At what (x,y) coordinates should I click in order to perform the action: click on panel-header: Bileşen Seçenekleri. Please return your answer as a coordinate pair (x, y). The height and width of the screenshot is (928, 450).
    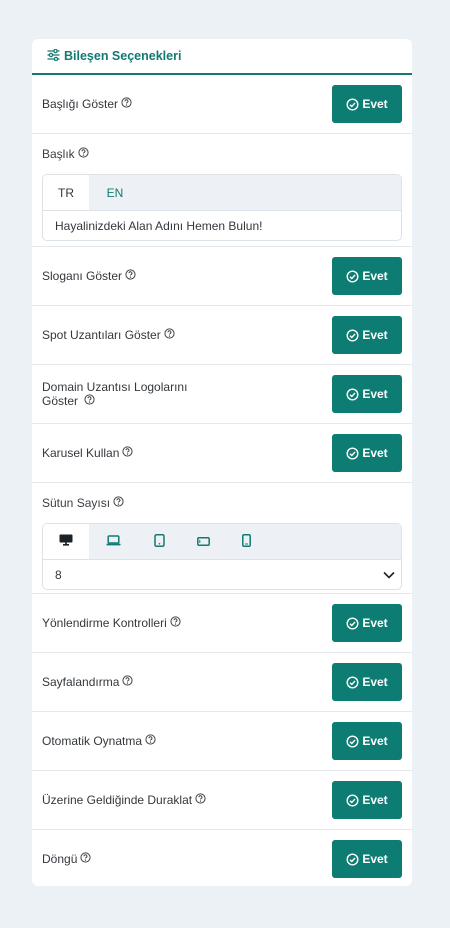
    Looking at the image, I should click on (222, 57).